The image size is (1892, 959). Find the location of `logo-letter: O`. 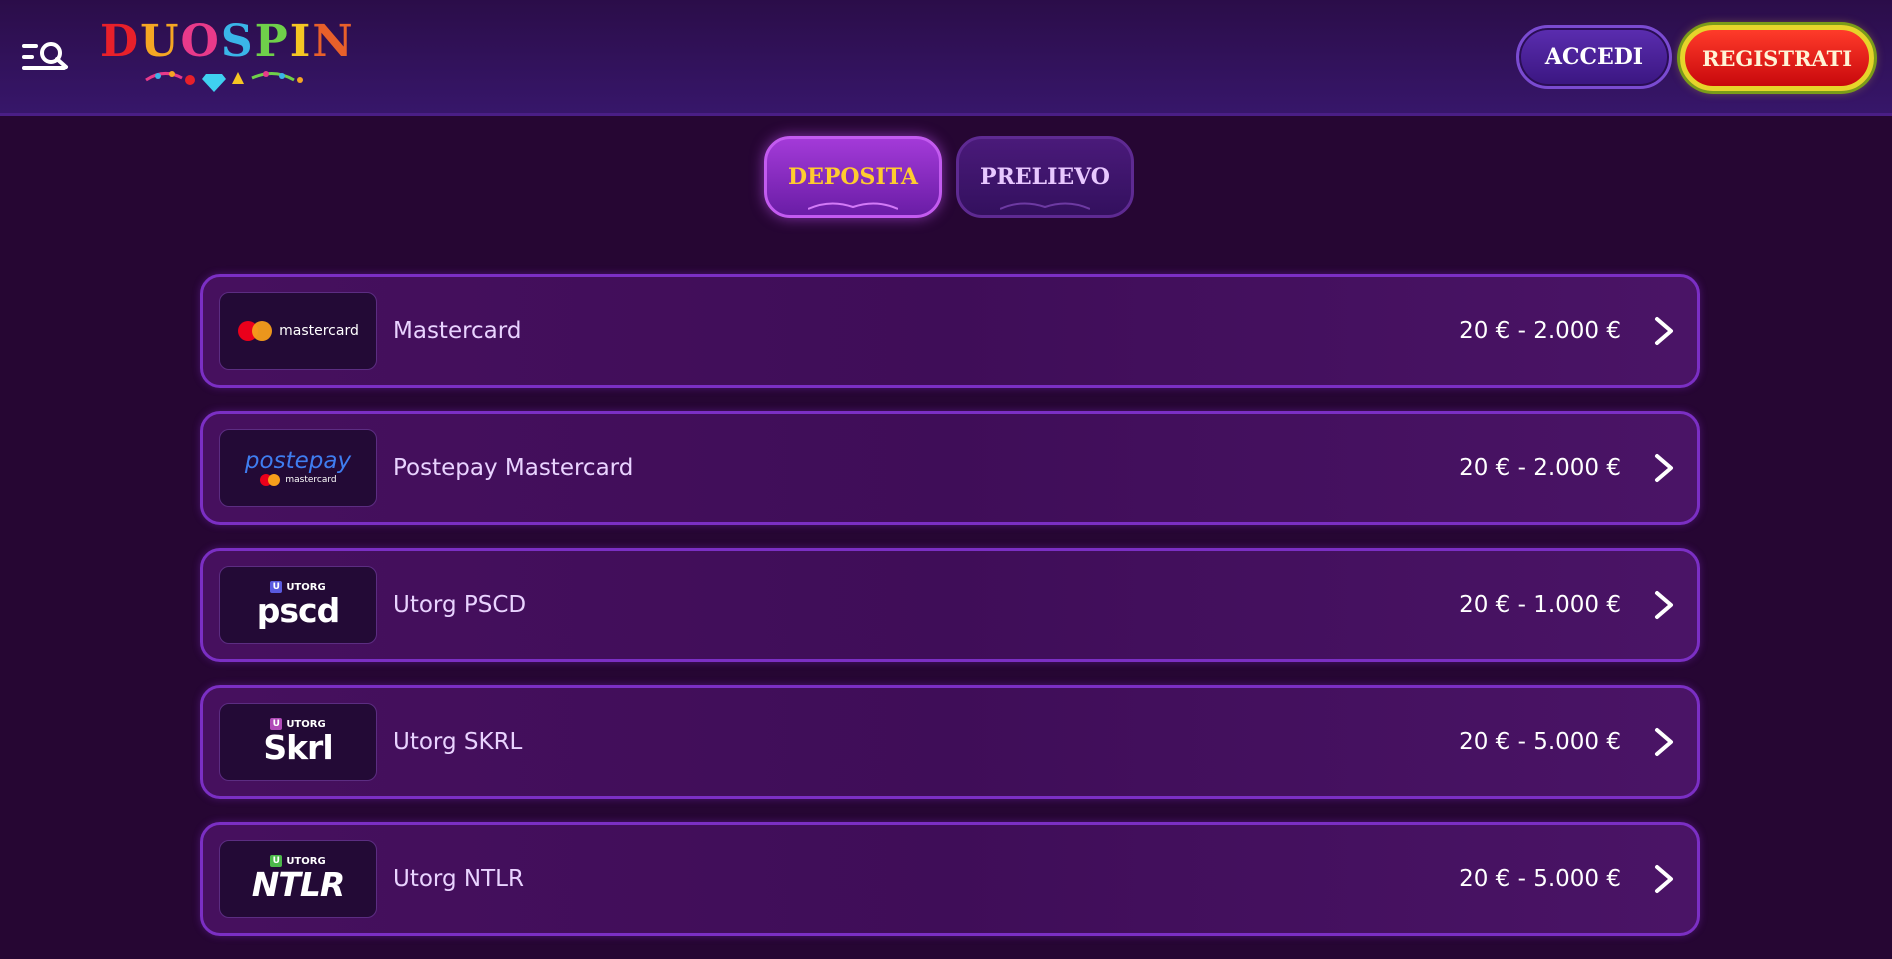

logo-letter: O is located at coordinates (200, 41).